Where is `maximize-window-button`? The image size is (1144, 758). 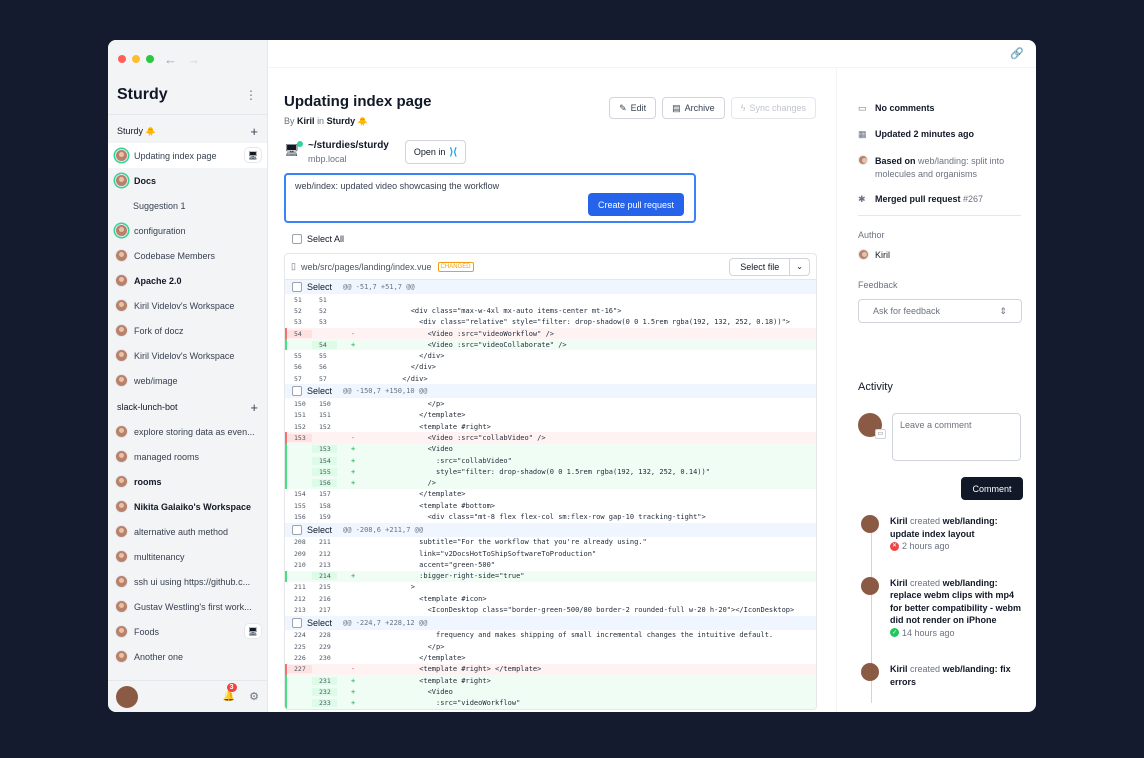 maximize-window-button is located at coordinates (150, 59).